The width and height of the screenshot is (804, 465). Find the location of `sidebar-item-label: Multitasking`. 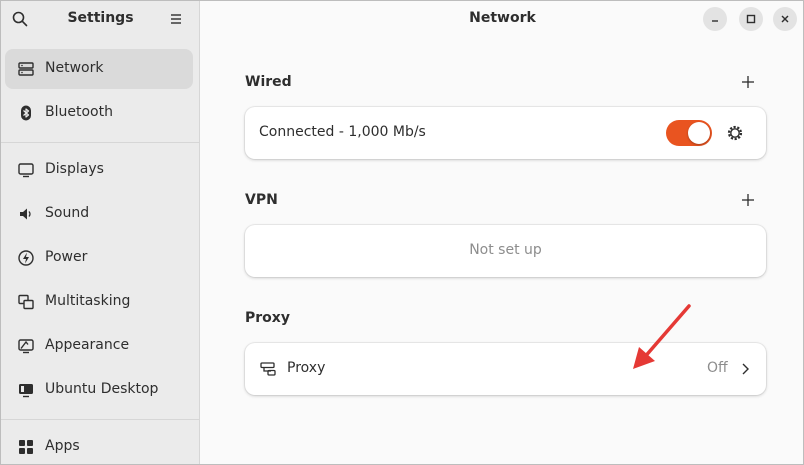

sidebar-item-label: Multitasking is located at coordinates (88, 301).